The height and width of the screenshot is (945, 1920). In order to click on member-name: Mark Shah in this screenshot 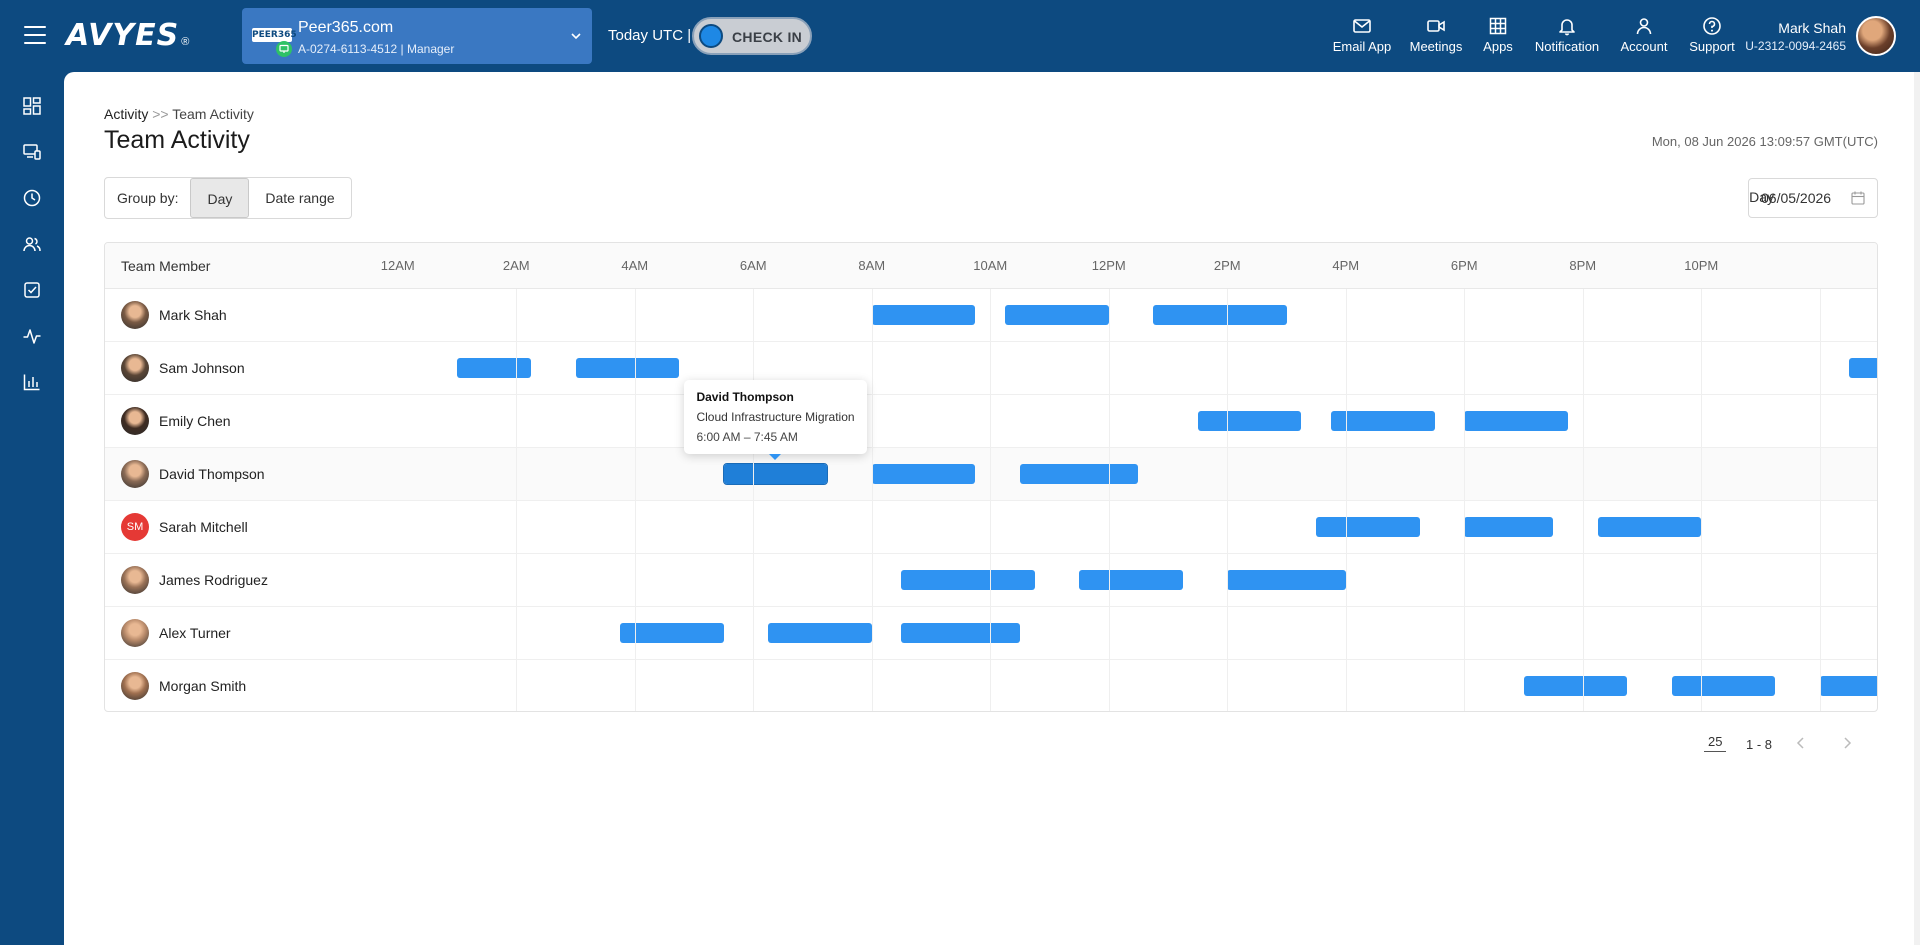, I will do `click(193, 315)`.